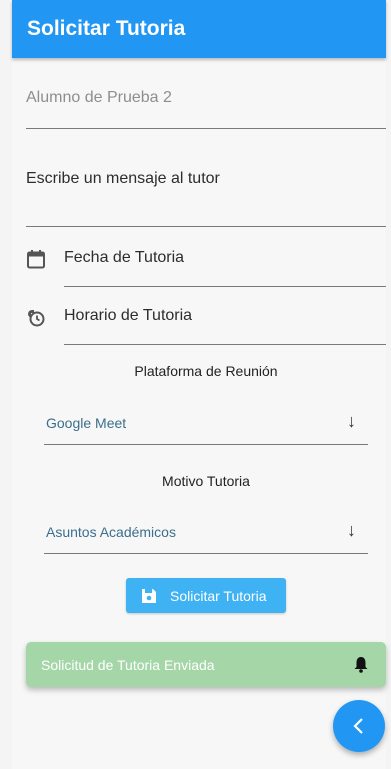 This screenshot has width=391, height=769. What do you see at coordinates (124, 258) in the screenshot?
I see `date-field: Fecha de Tutoria` at bounding box center [124, 258].